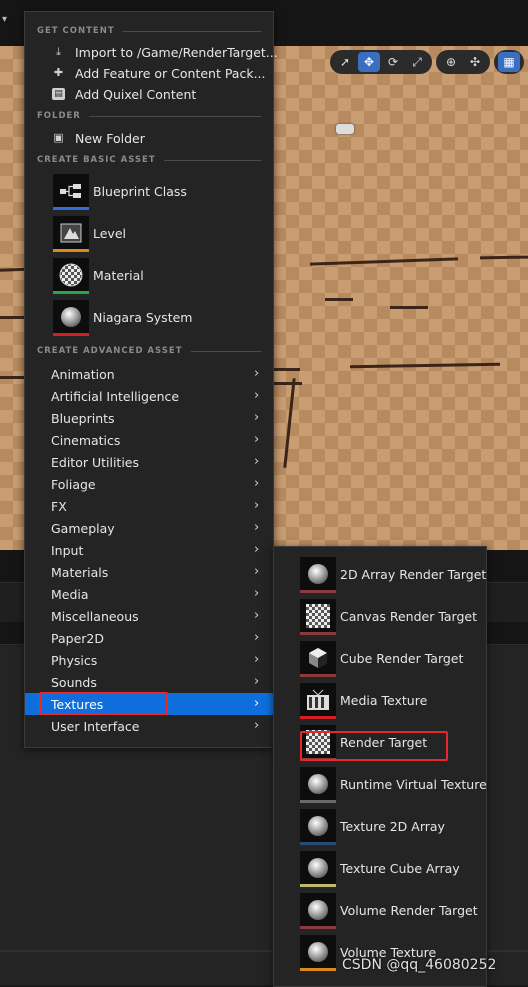 The width and height of the screenshot is (528, 987). I want to click on dropdown-arrow-icon: ▾, so click(4, 19).